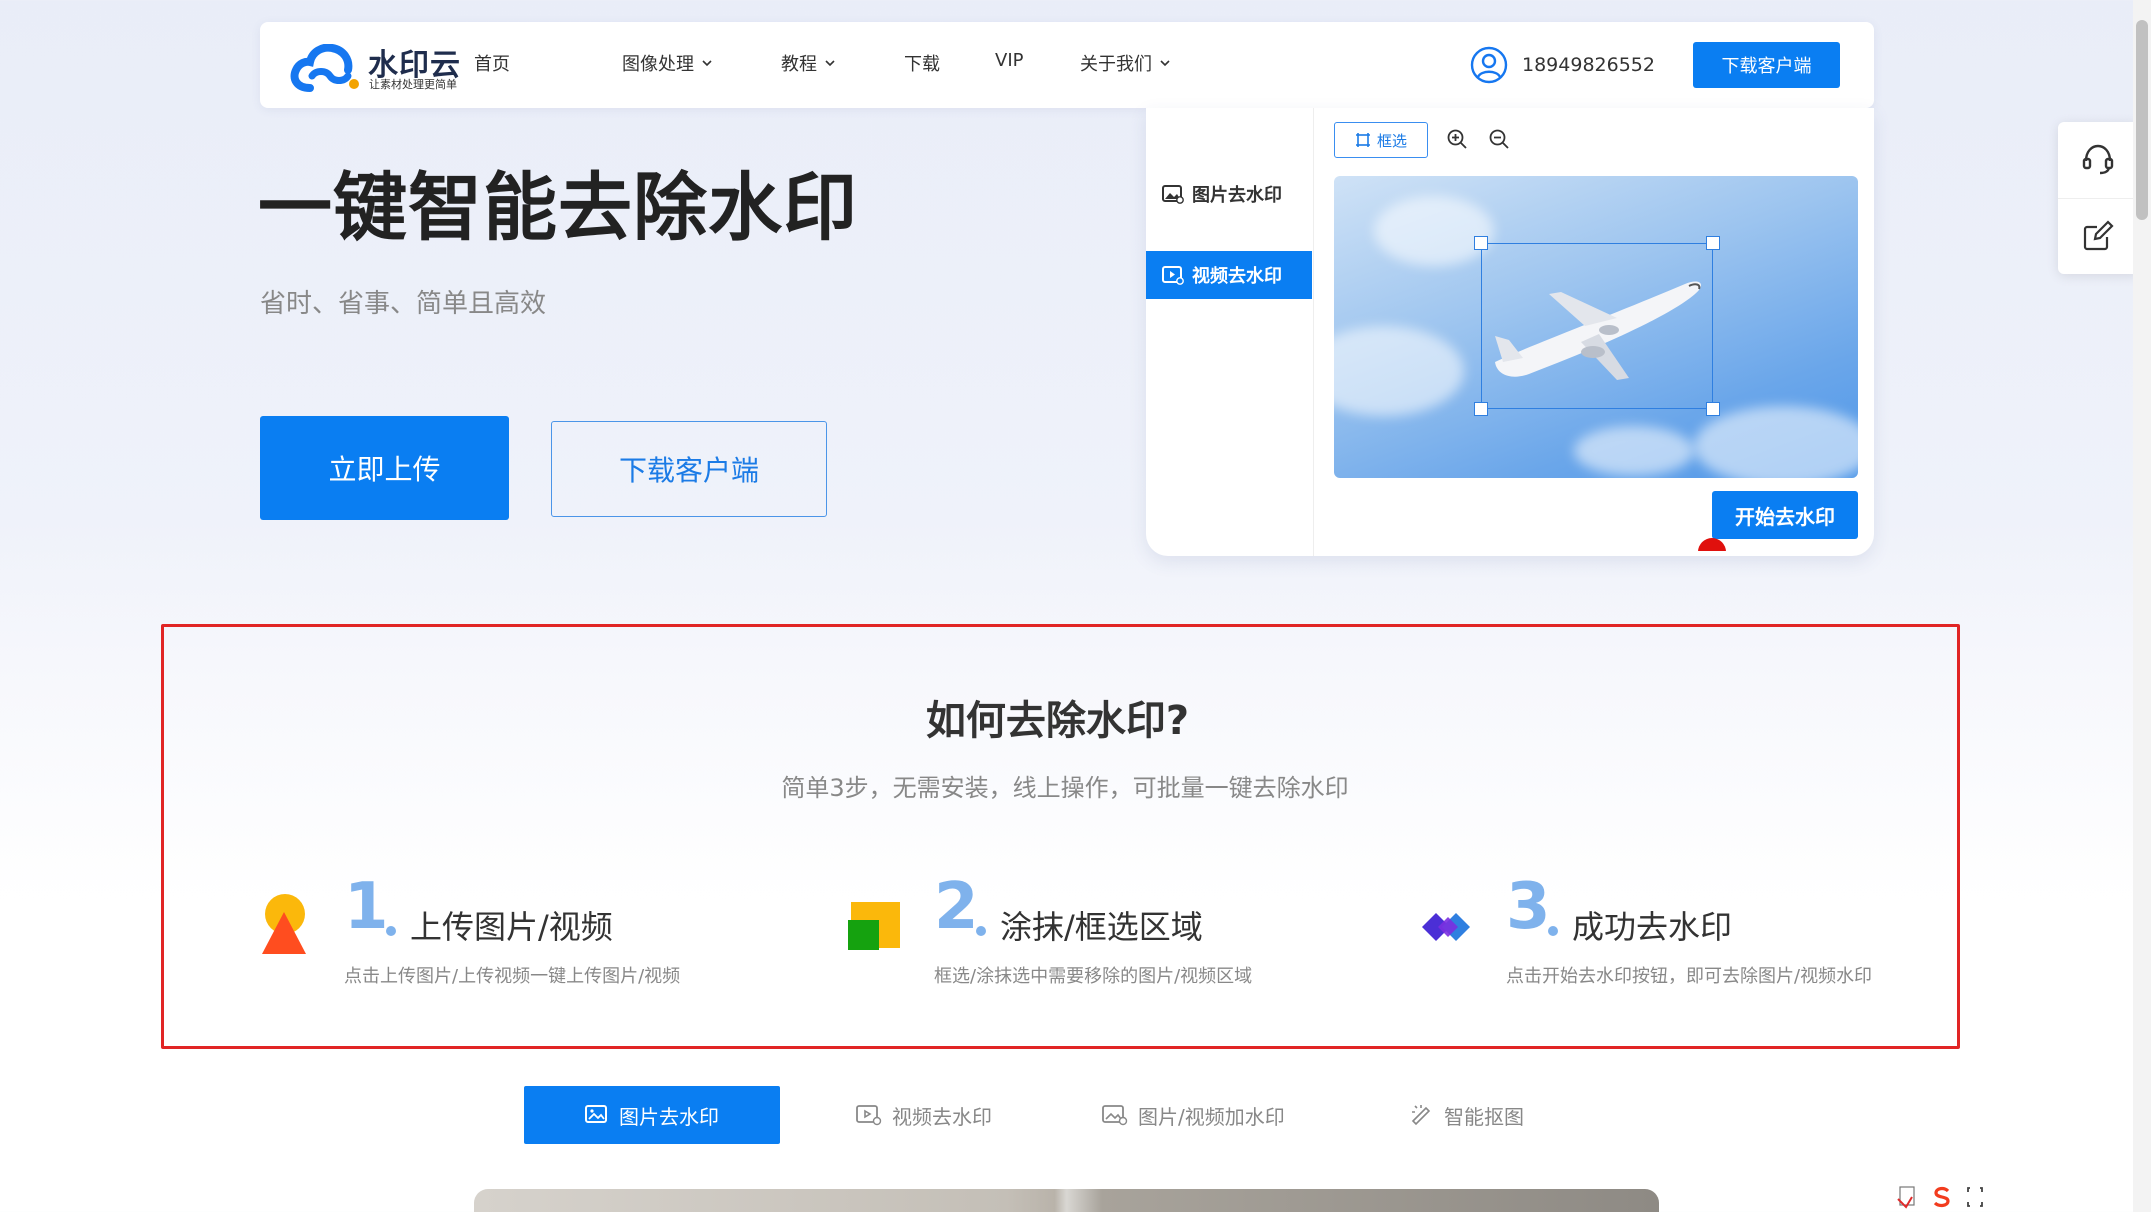  I want to click on nav-tutorials: 教程, so click(808, 63).